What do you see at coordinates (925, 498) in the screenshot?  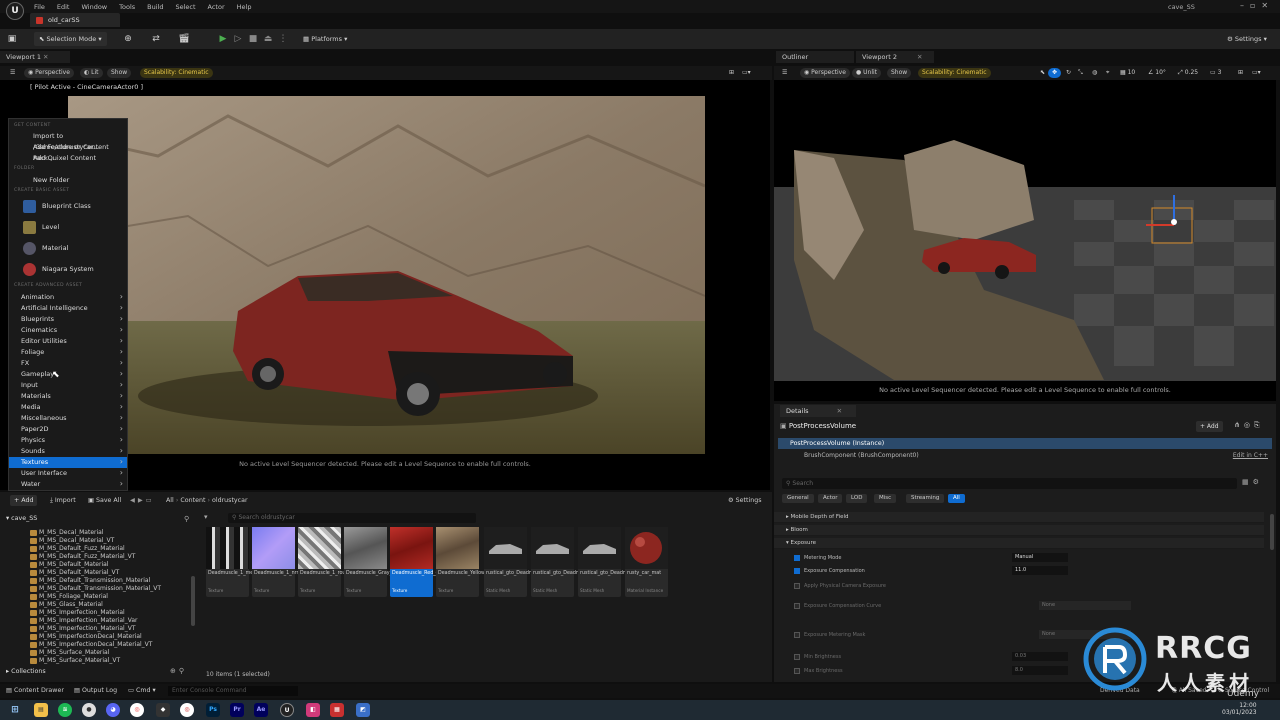 I see `filter-streaming: Streaming` at bounding box center [925, 498].